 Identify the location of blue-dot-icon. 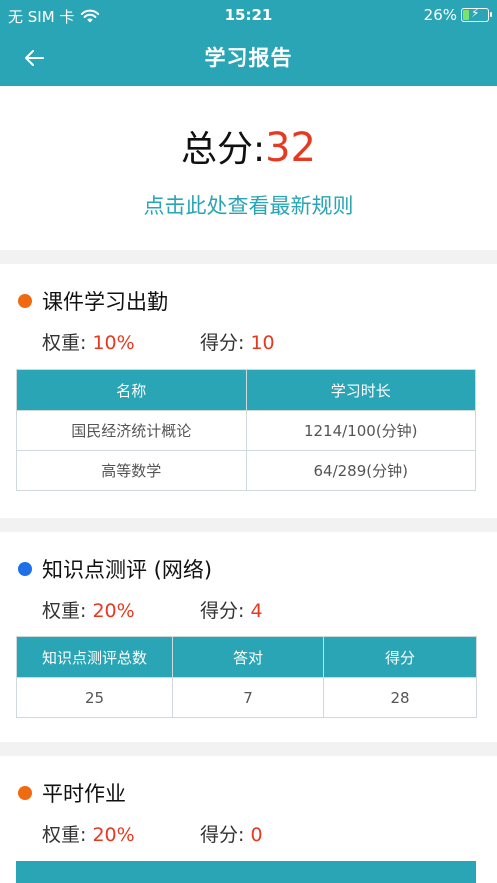
(25, 569).